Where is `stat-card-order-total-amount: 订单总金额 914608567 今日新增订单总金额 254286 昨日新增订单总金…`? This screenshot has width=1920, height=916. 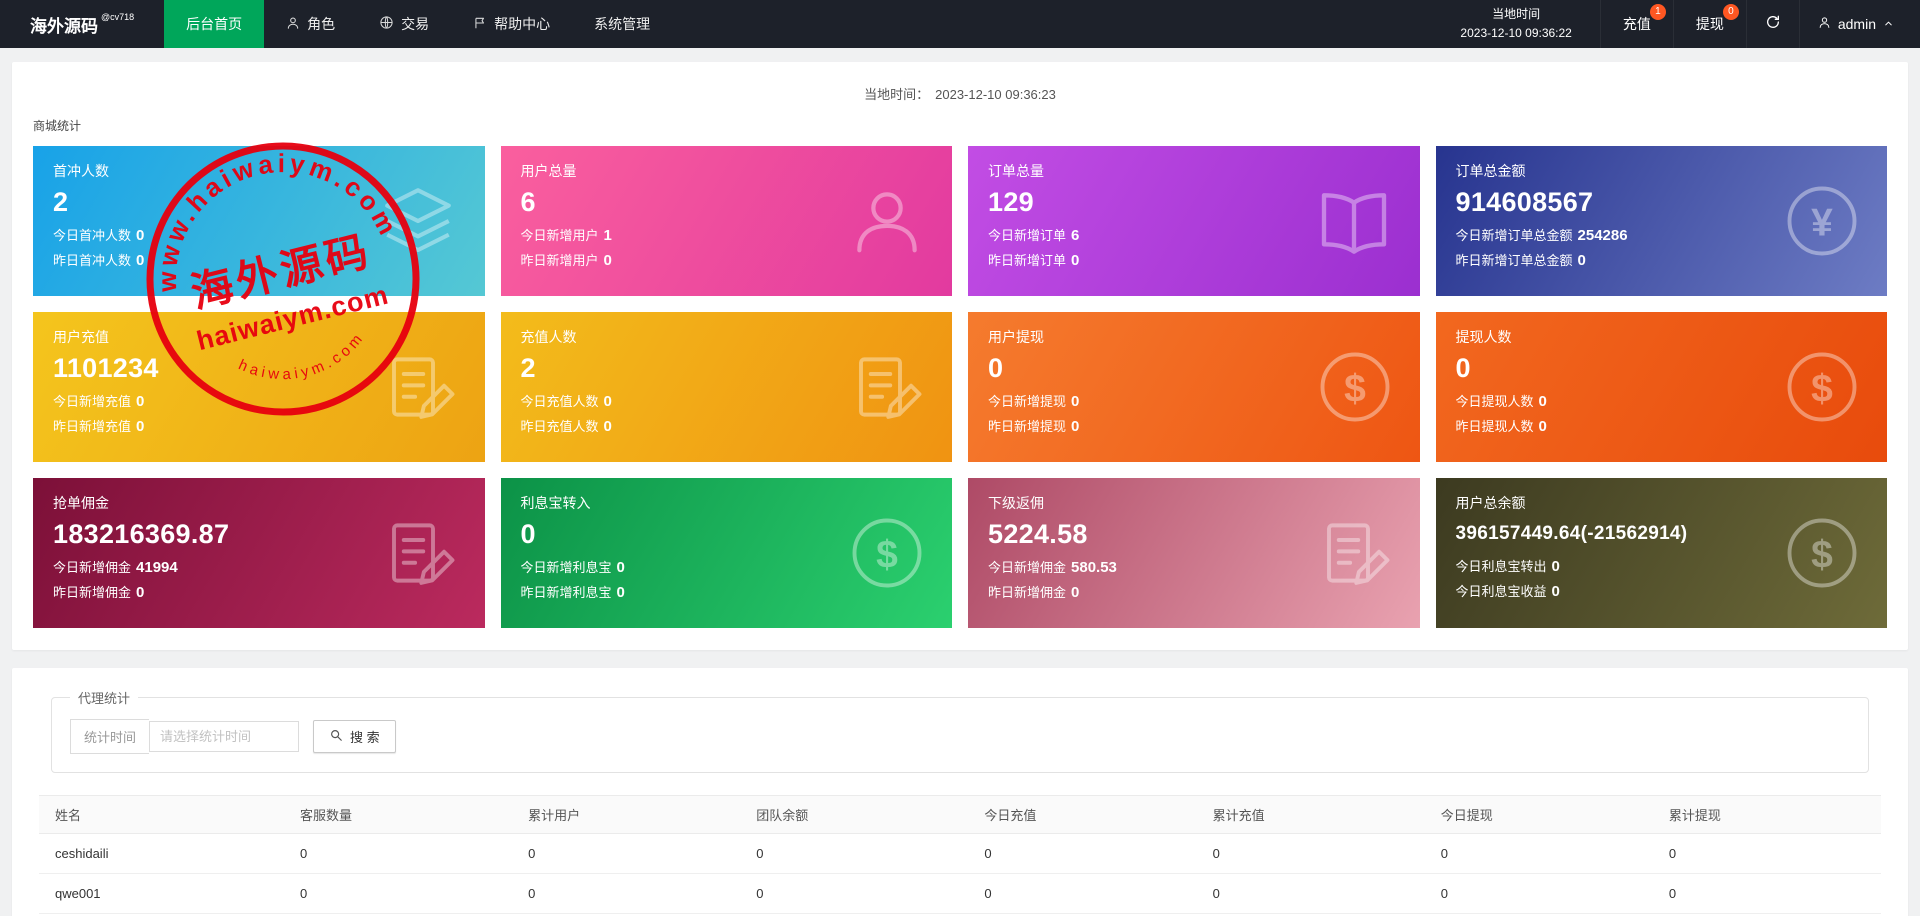 stat-card-order-total-amount: 订单总金额 914608567 今日新增订单总金额 254286 昨日新增订单总金… is located at coordinates (1661, 221).